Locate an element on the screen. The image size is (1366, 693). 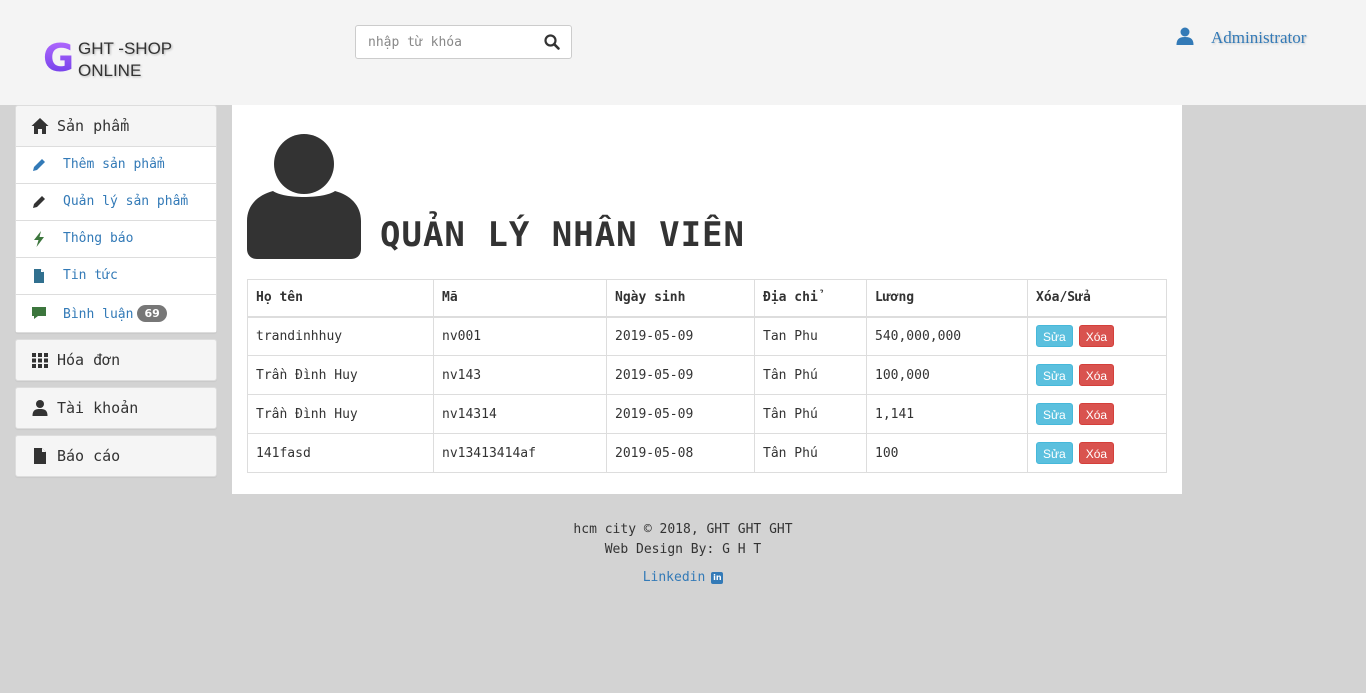
brand-line-1: GHT -SHOP is located at coordinates (125, 48).